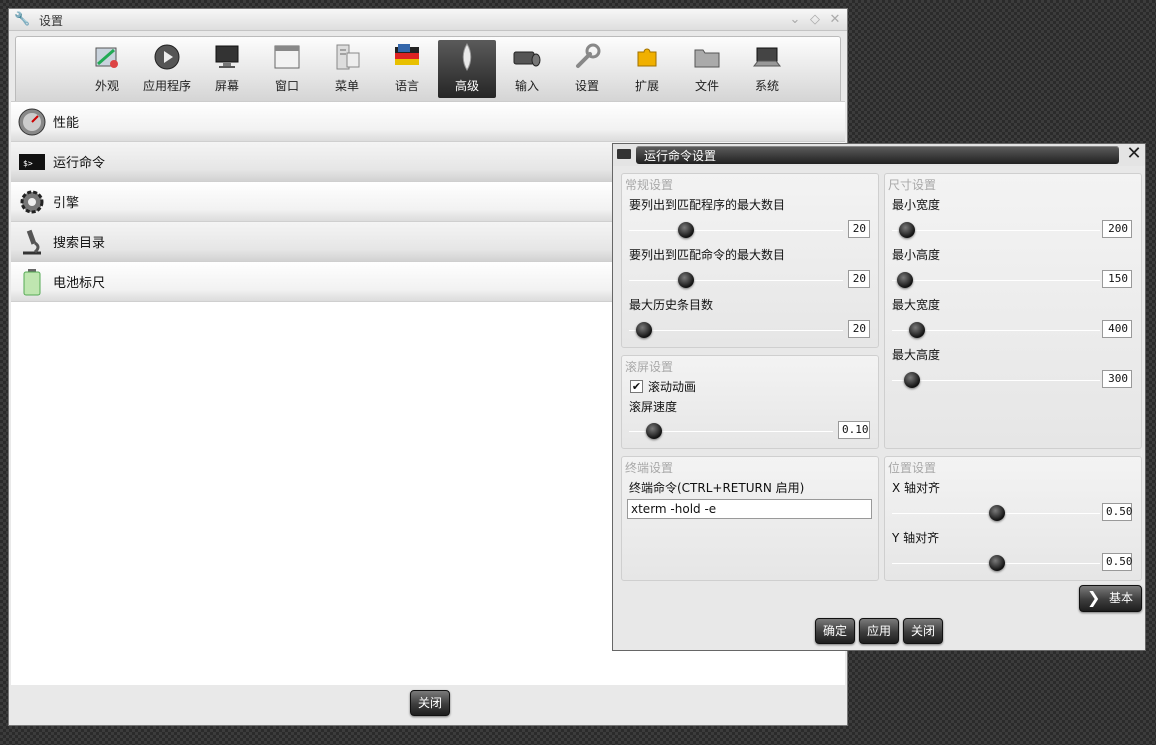  What do you see at coordinates (997, 513) in the screenshot?
I see `x-align-slider` at bounding box center [997, 513].